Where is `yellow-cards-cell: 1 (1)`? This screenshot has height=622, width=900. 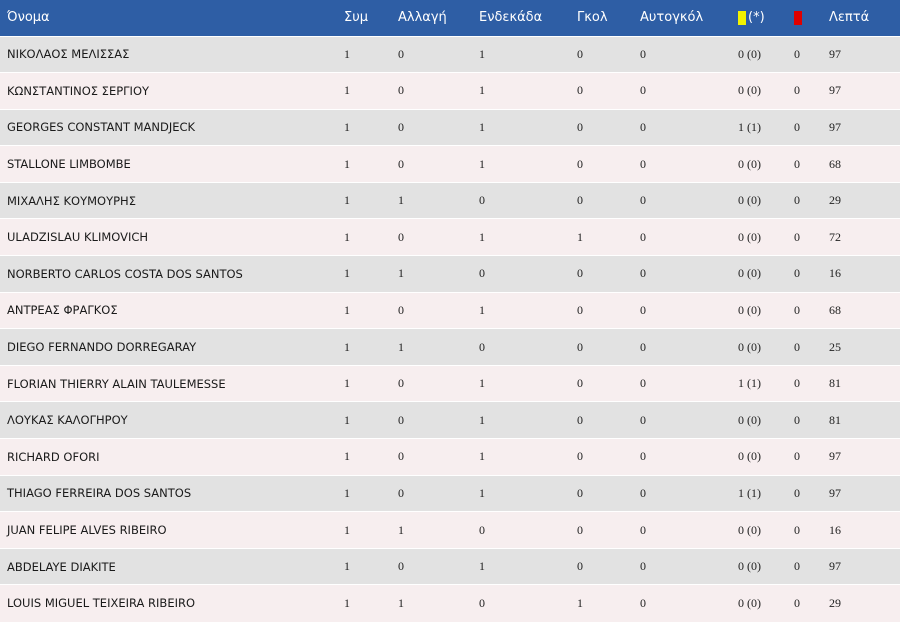
yellow-cards-cell: 1 (1) is located at coordinates (766, 127).